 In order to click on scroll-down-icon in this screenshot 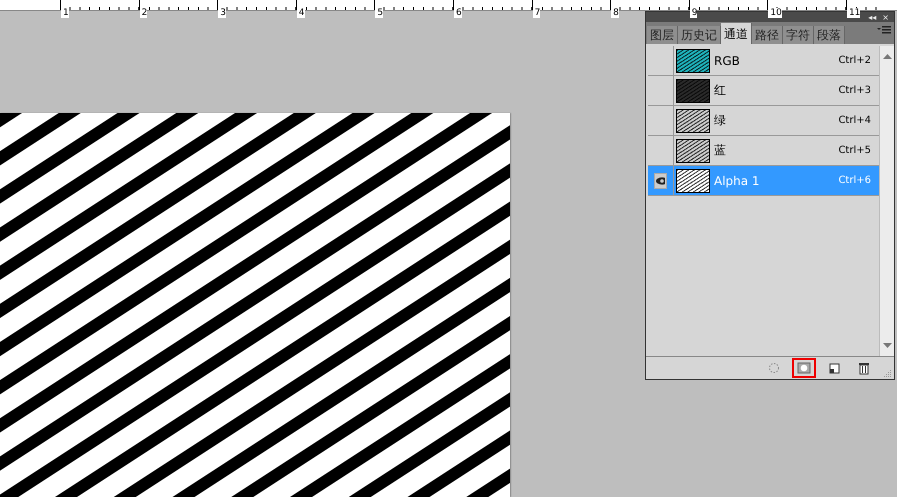, I will do `click(887, 345)`.